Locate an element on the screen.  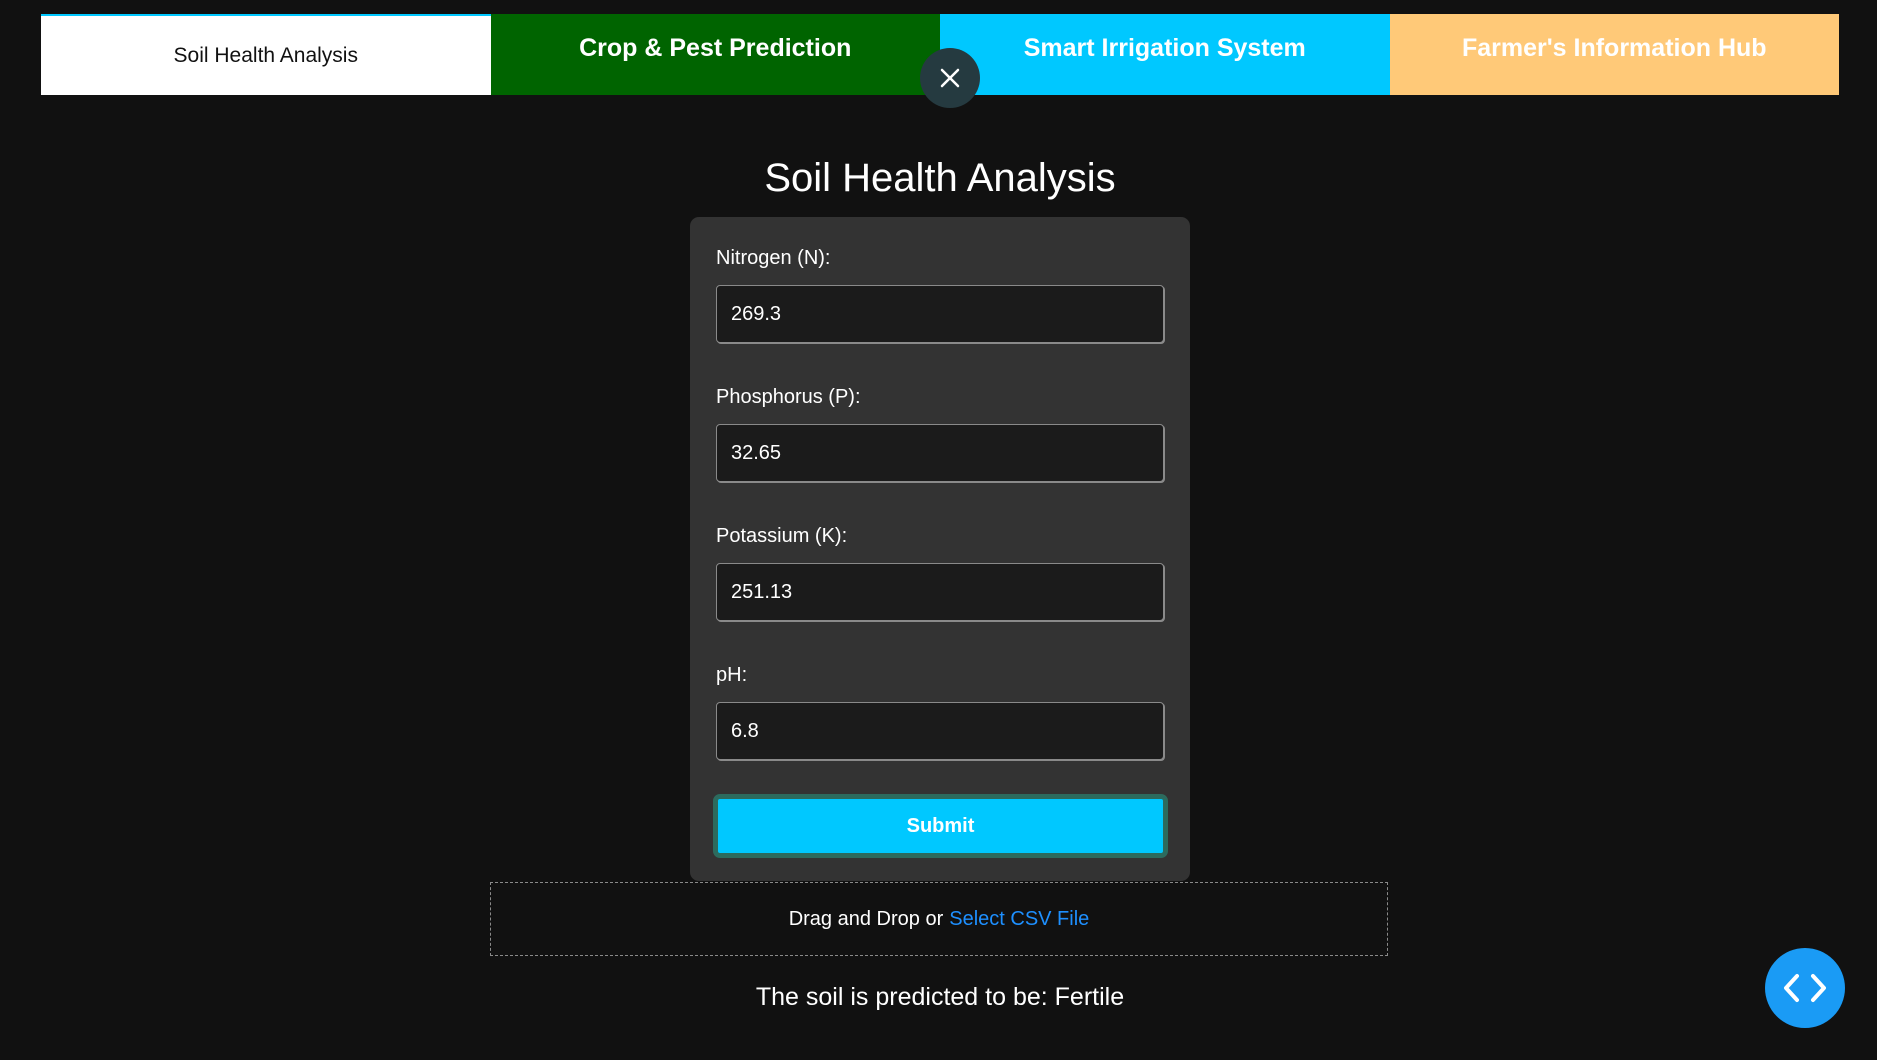
tab-label: Crop & Pest Prediction is located at coordinates (715, 48).